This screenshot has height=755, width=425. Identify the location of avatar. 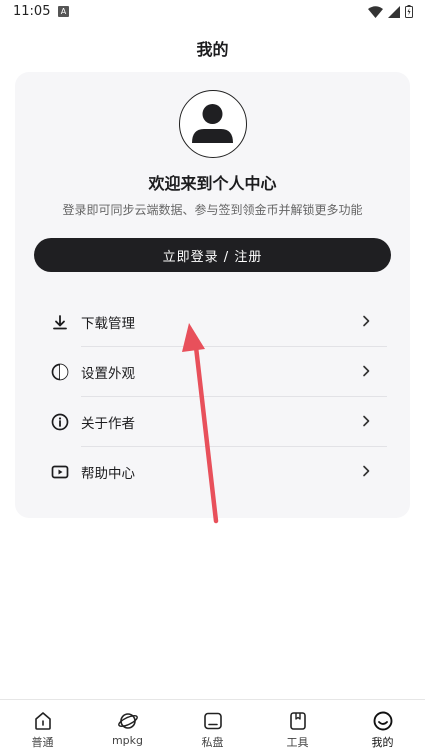
(213, 124).